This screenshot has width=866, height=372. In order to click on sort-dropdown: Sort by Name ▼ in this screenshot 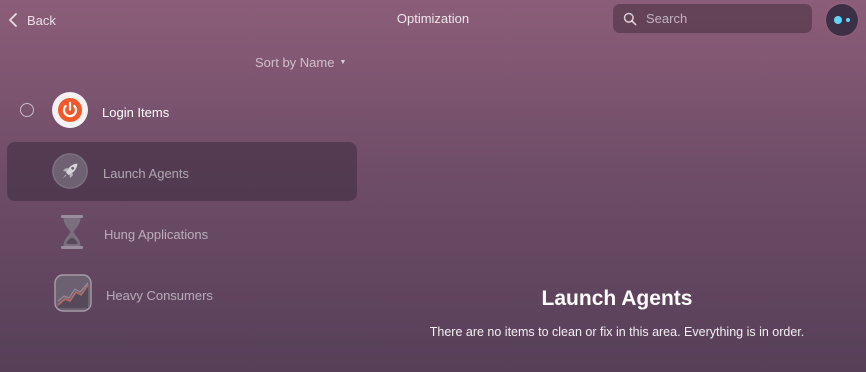, I will do `click(300, 62)`.